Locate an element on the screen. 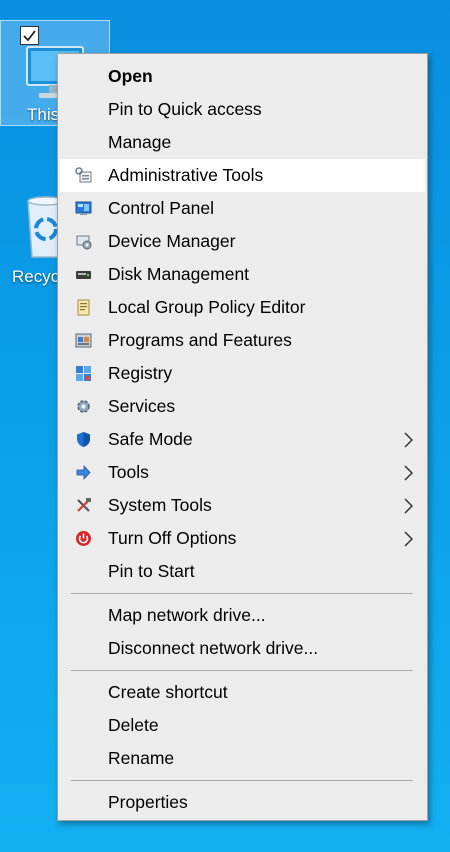 This screenshot has width=450, height=852. menu-item-registry: Registry is located at coordinates (242, 373).